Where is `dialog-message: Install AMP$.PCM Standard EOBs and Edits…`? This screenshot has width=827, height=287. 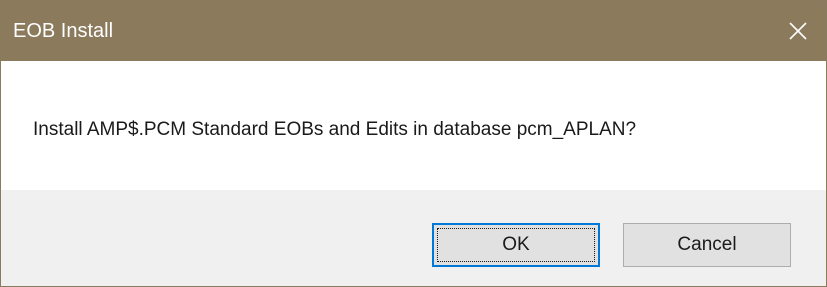 dialog-message: Install AMP$.PCM Standard EOBs and Edits… is located at coordinates (335, 129).